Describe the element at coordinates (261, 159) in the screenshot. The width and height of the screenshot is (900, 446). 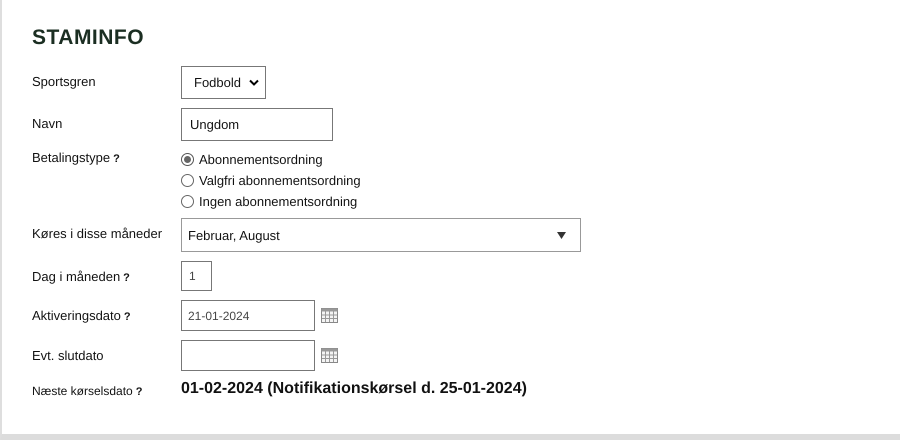
I see `radio-label: Abonnementsordning` at that location.